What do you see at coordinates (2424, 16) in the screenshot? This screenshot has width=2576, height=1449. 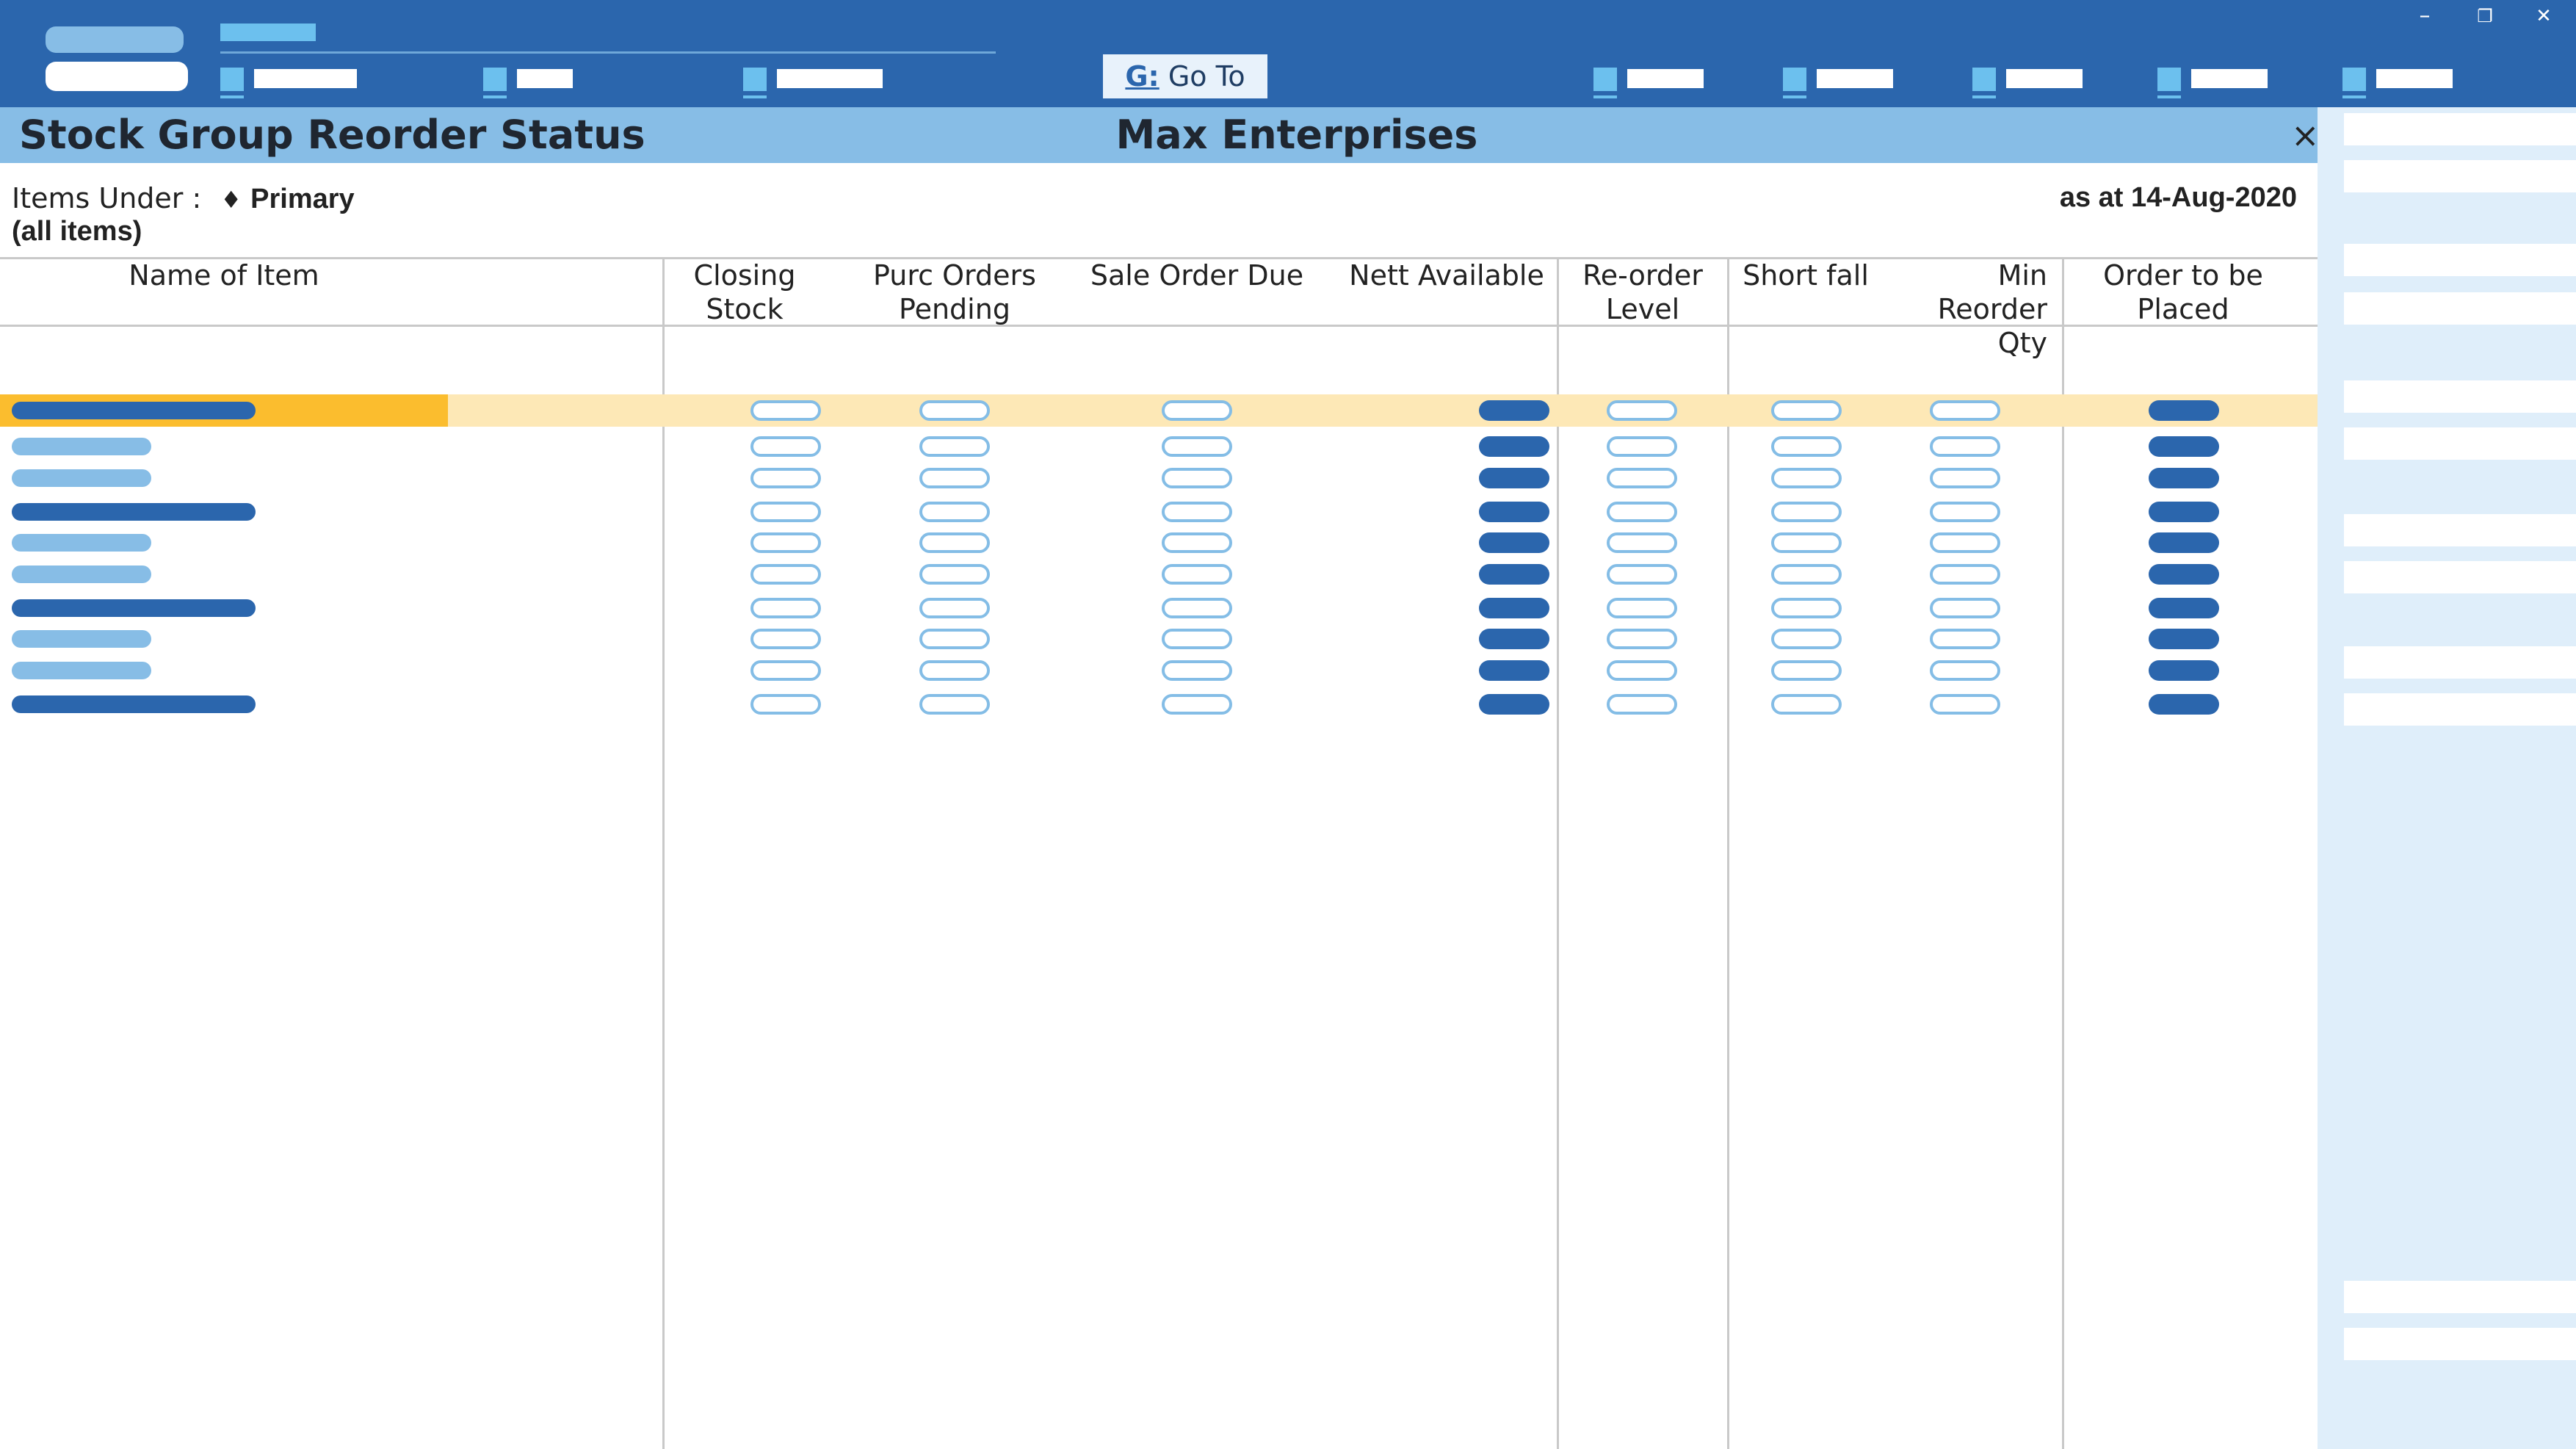 I see `minimize-icon: –` at bounding box center [2424, 16].